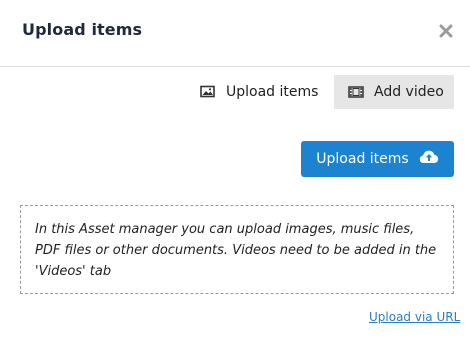  I want to click on tab-add-video: Add video, so click(394, 92).